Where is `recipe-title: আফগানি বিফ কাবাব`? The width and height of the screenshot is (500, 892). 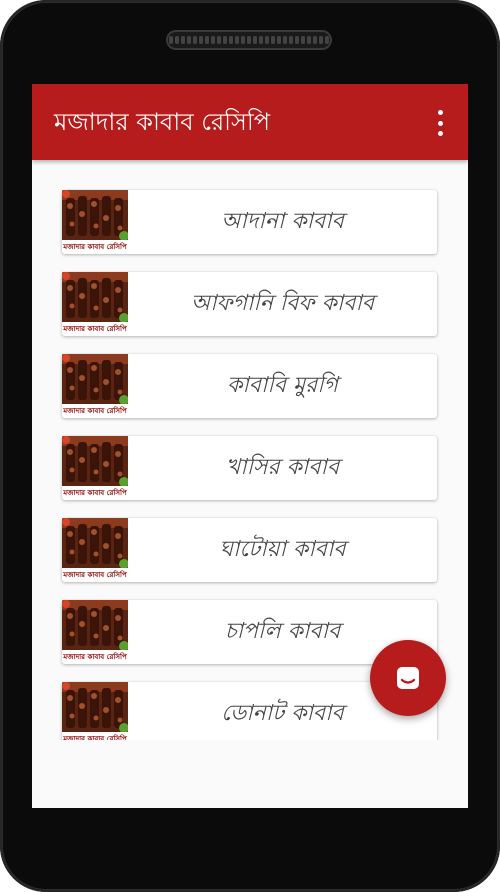 recipe-title: আফগানি বিফ কাবাব is located at coordinates (282, 303).